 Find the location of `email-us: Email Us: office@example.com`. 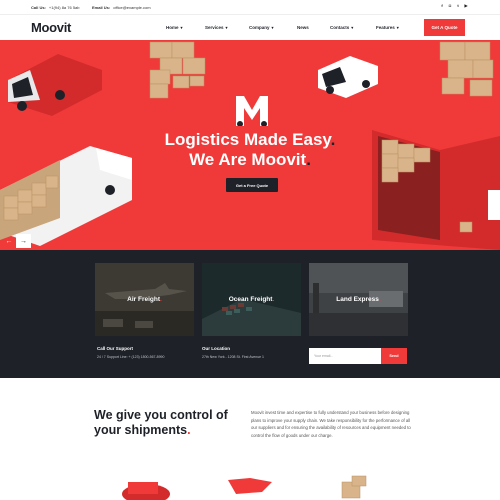

email-us: Email Us: office@example.com is located at coordinates (121, 7).